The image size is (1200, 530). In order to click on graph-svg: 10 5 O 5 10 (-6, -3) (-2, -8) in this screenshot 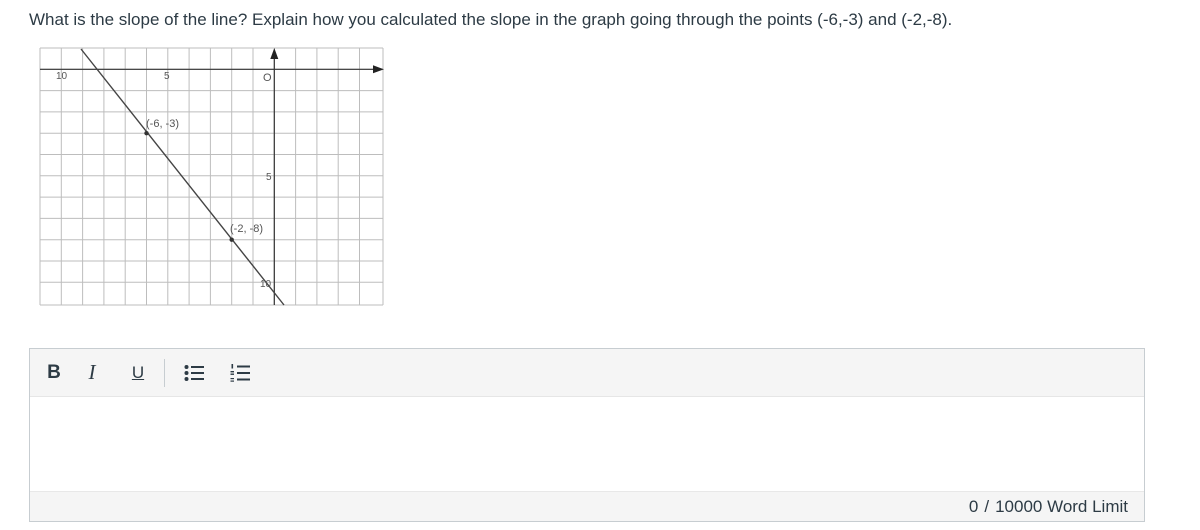, I will do `click(211, 176)`.